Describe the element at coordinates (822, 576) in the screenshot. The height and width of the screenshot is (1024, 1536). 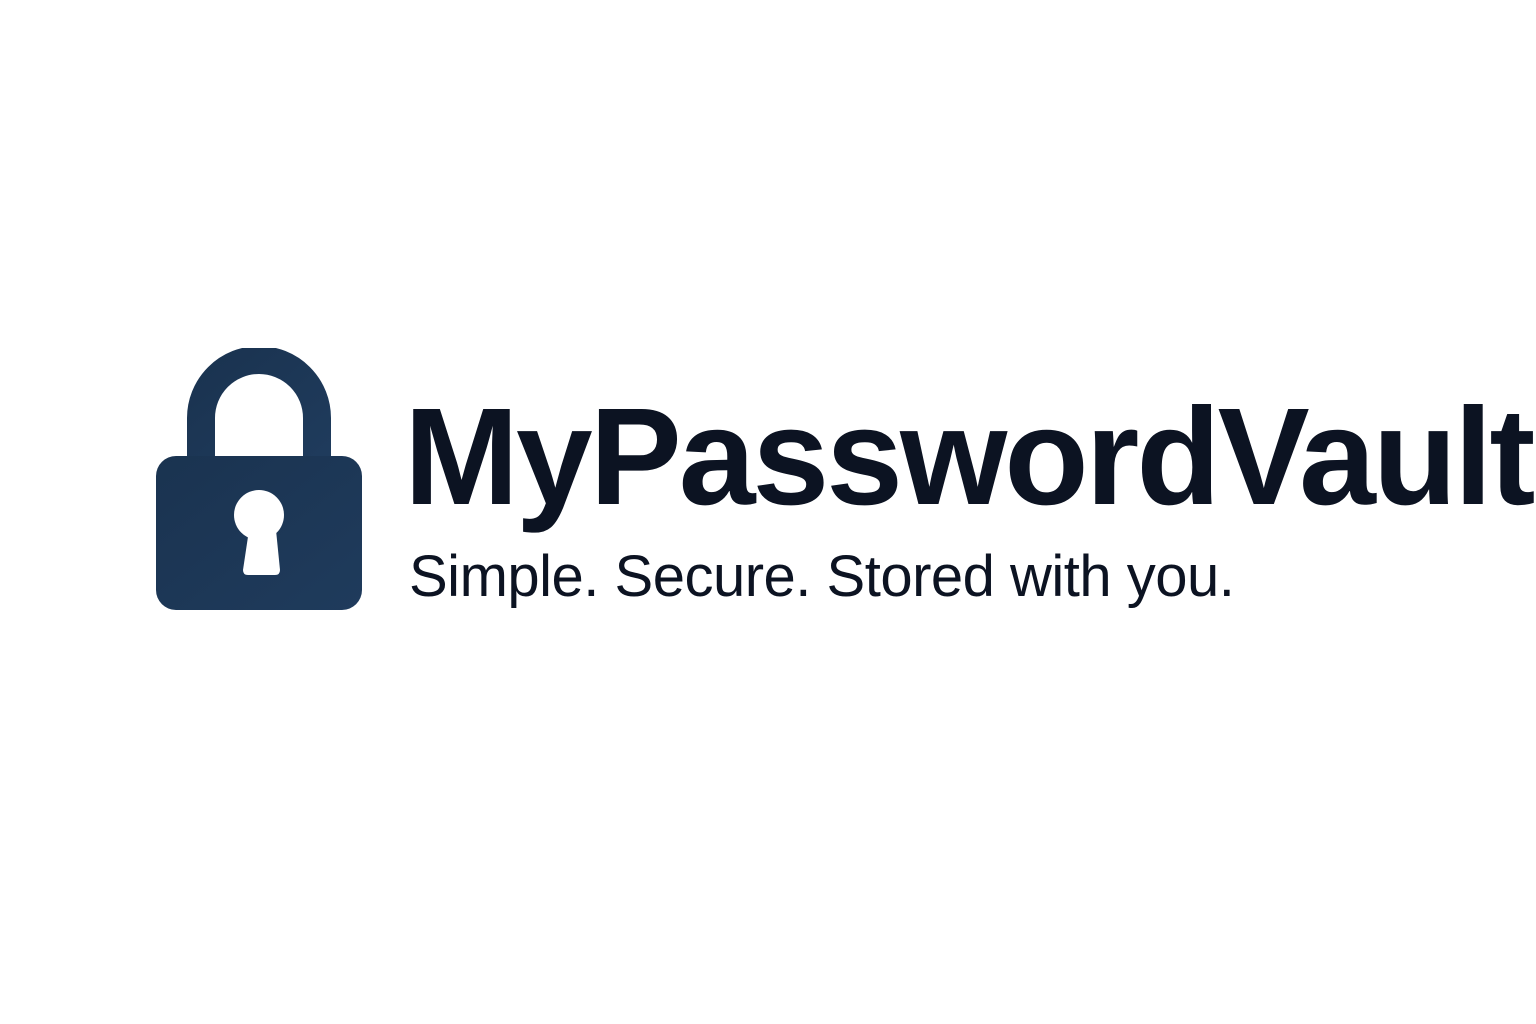
I see `brand-tagline: Simple. Secure. Stored with you.` at that location.